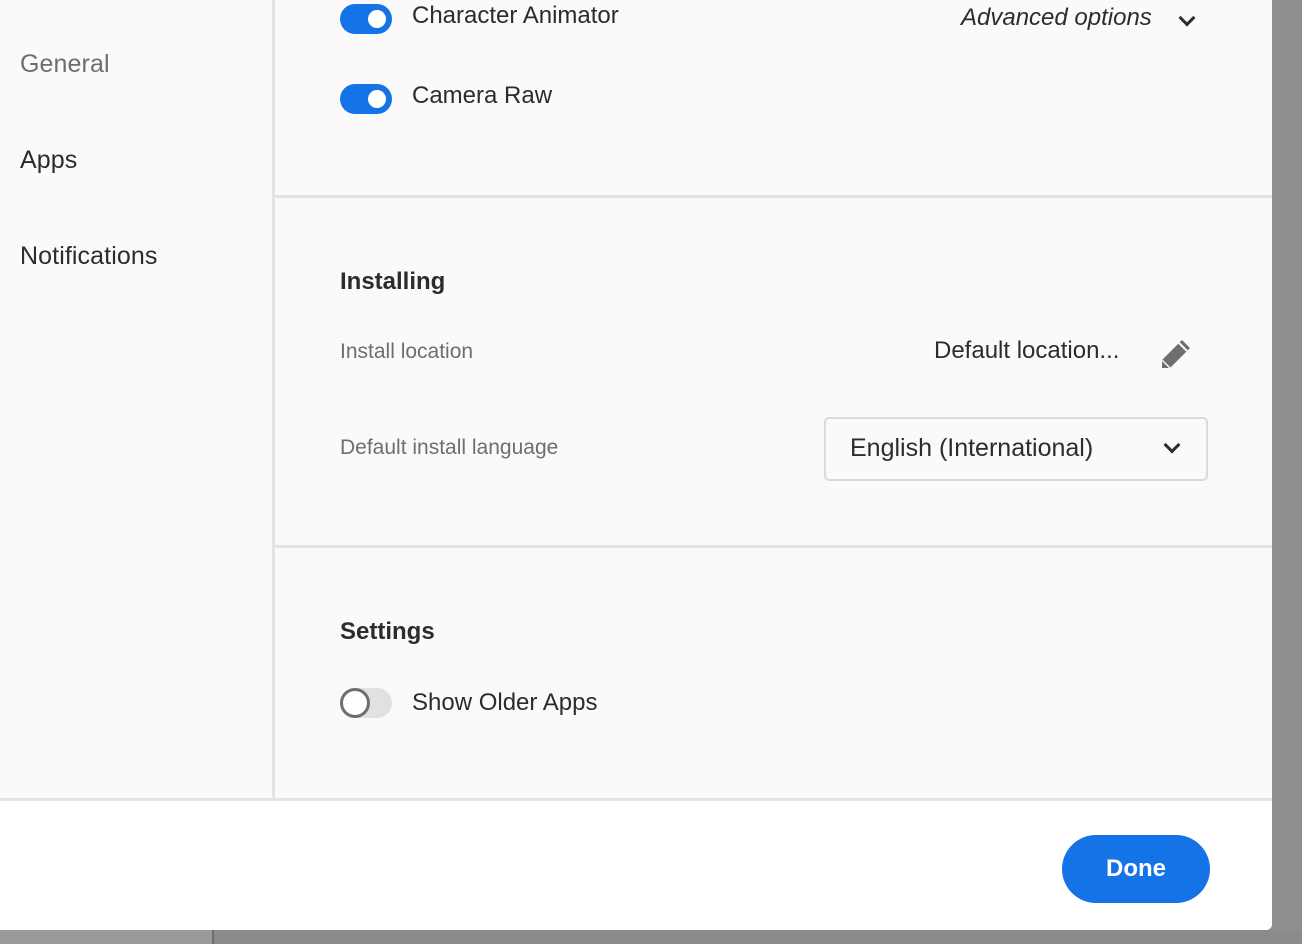 The width and height of the screenshot is (1302, 944). I want to click on default-language-label: Default install language, so click(449, 447).